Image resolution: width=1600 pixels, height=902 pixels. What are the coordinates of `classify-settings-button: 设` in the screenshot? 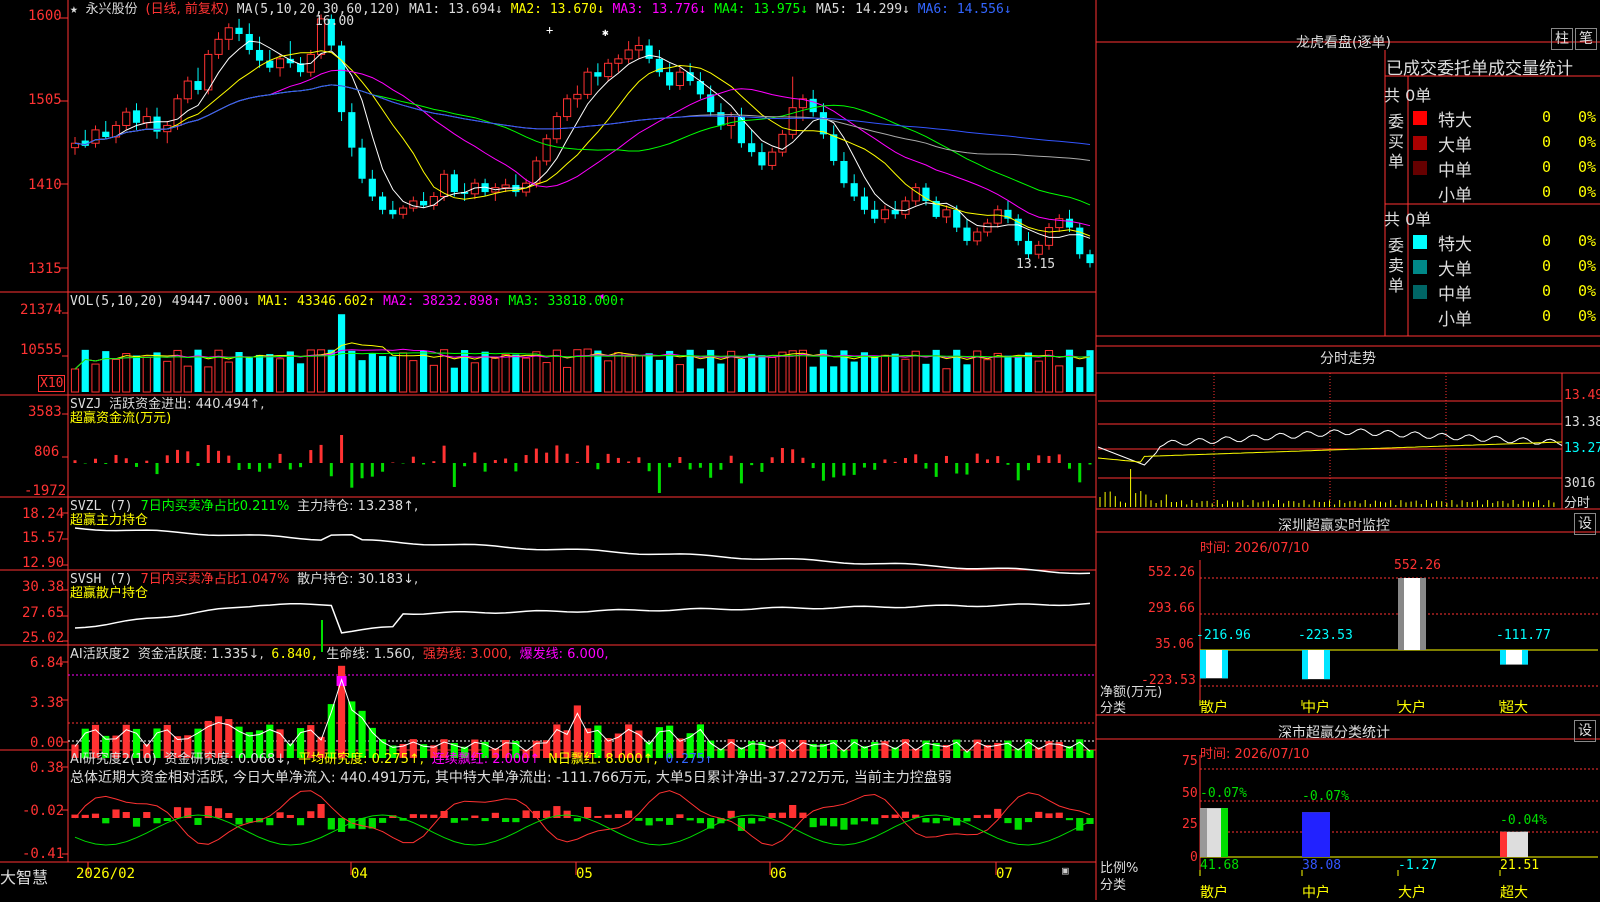 It's located at (1585, 731).